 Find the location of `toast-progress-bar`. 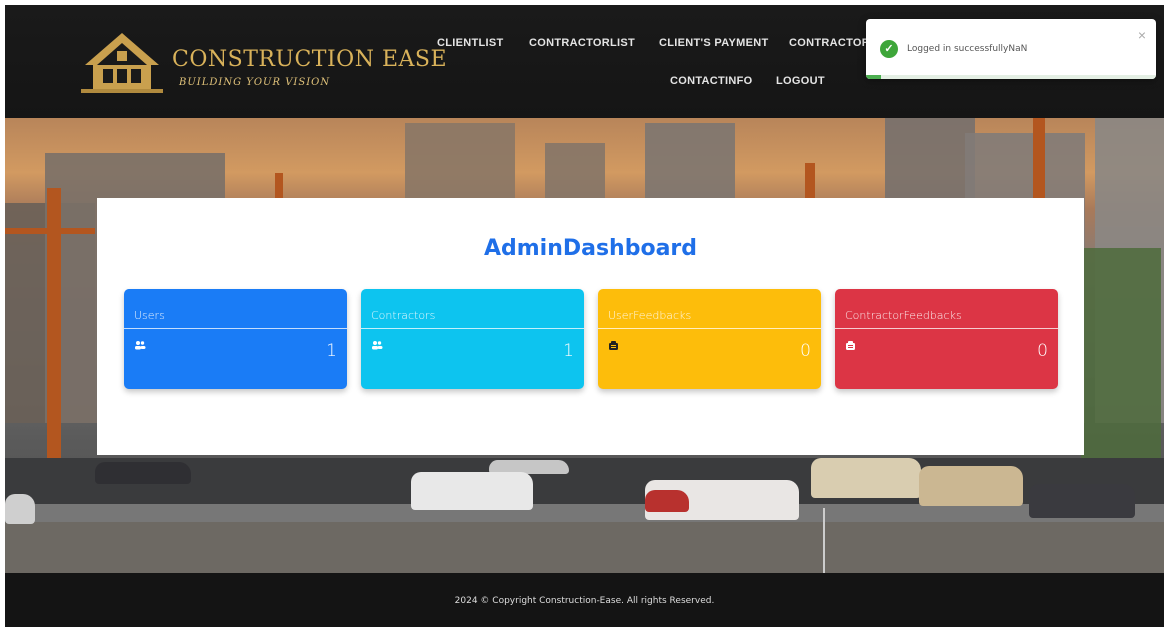

toast-progress-bar is located at coordinates (873, 77).